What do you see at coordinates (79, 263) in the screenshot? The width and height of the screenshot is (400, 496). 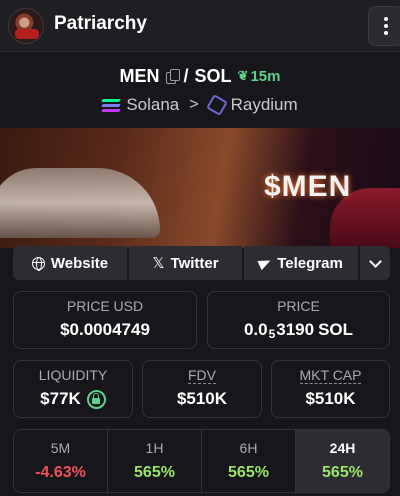 I see `website-label: Website` at bounding box center [79, 263].